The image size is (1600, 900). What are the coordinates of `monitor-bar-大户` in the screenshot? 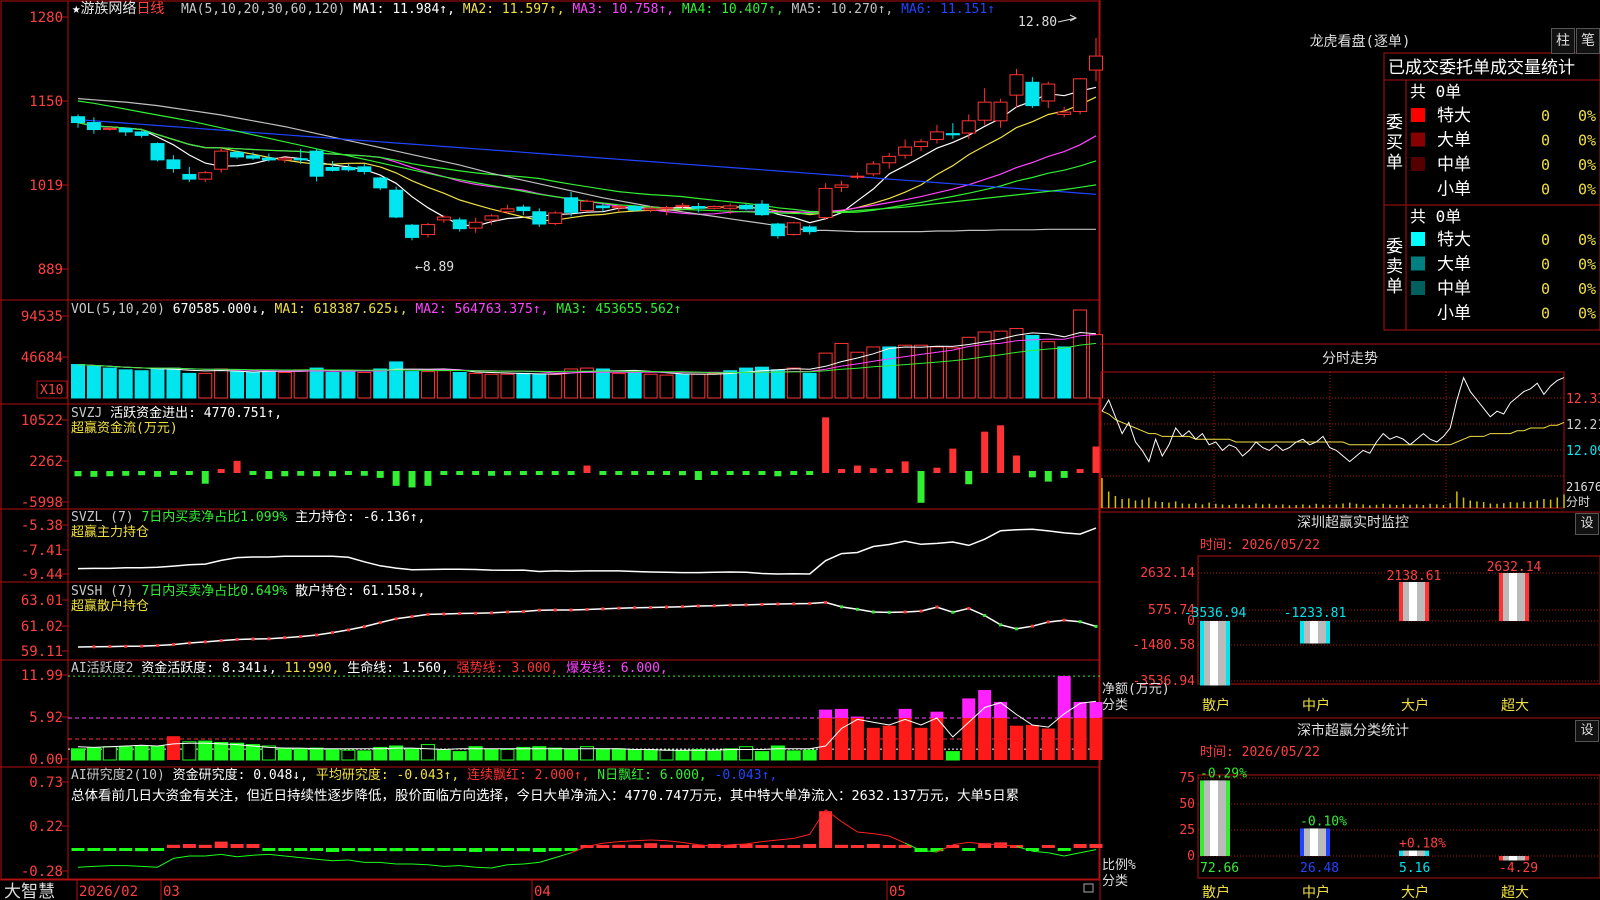 It's located at (1414, 601).